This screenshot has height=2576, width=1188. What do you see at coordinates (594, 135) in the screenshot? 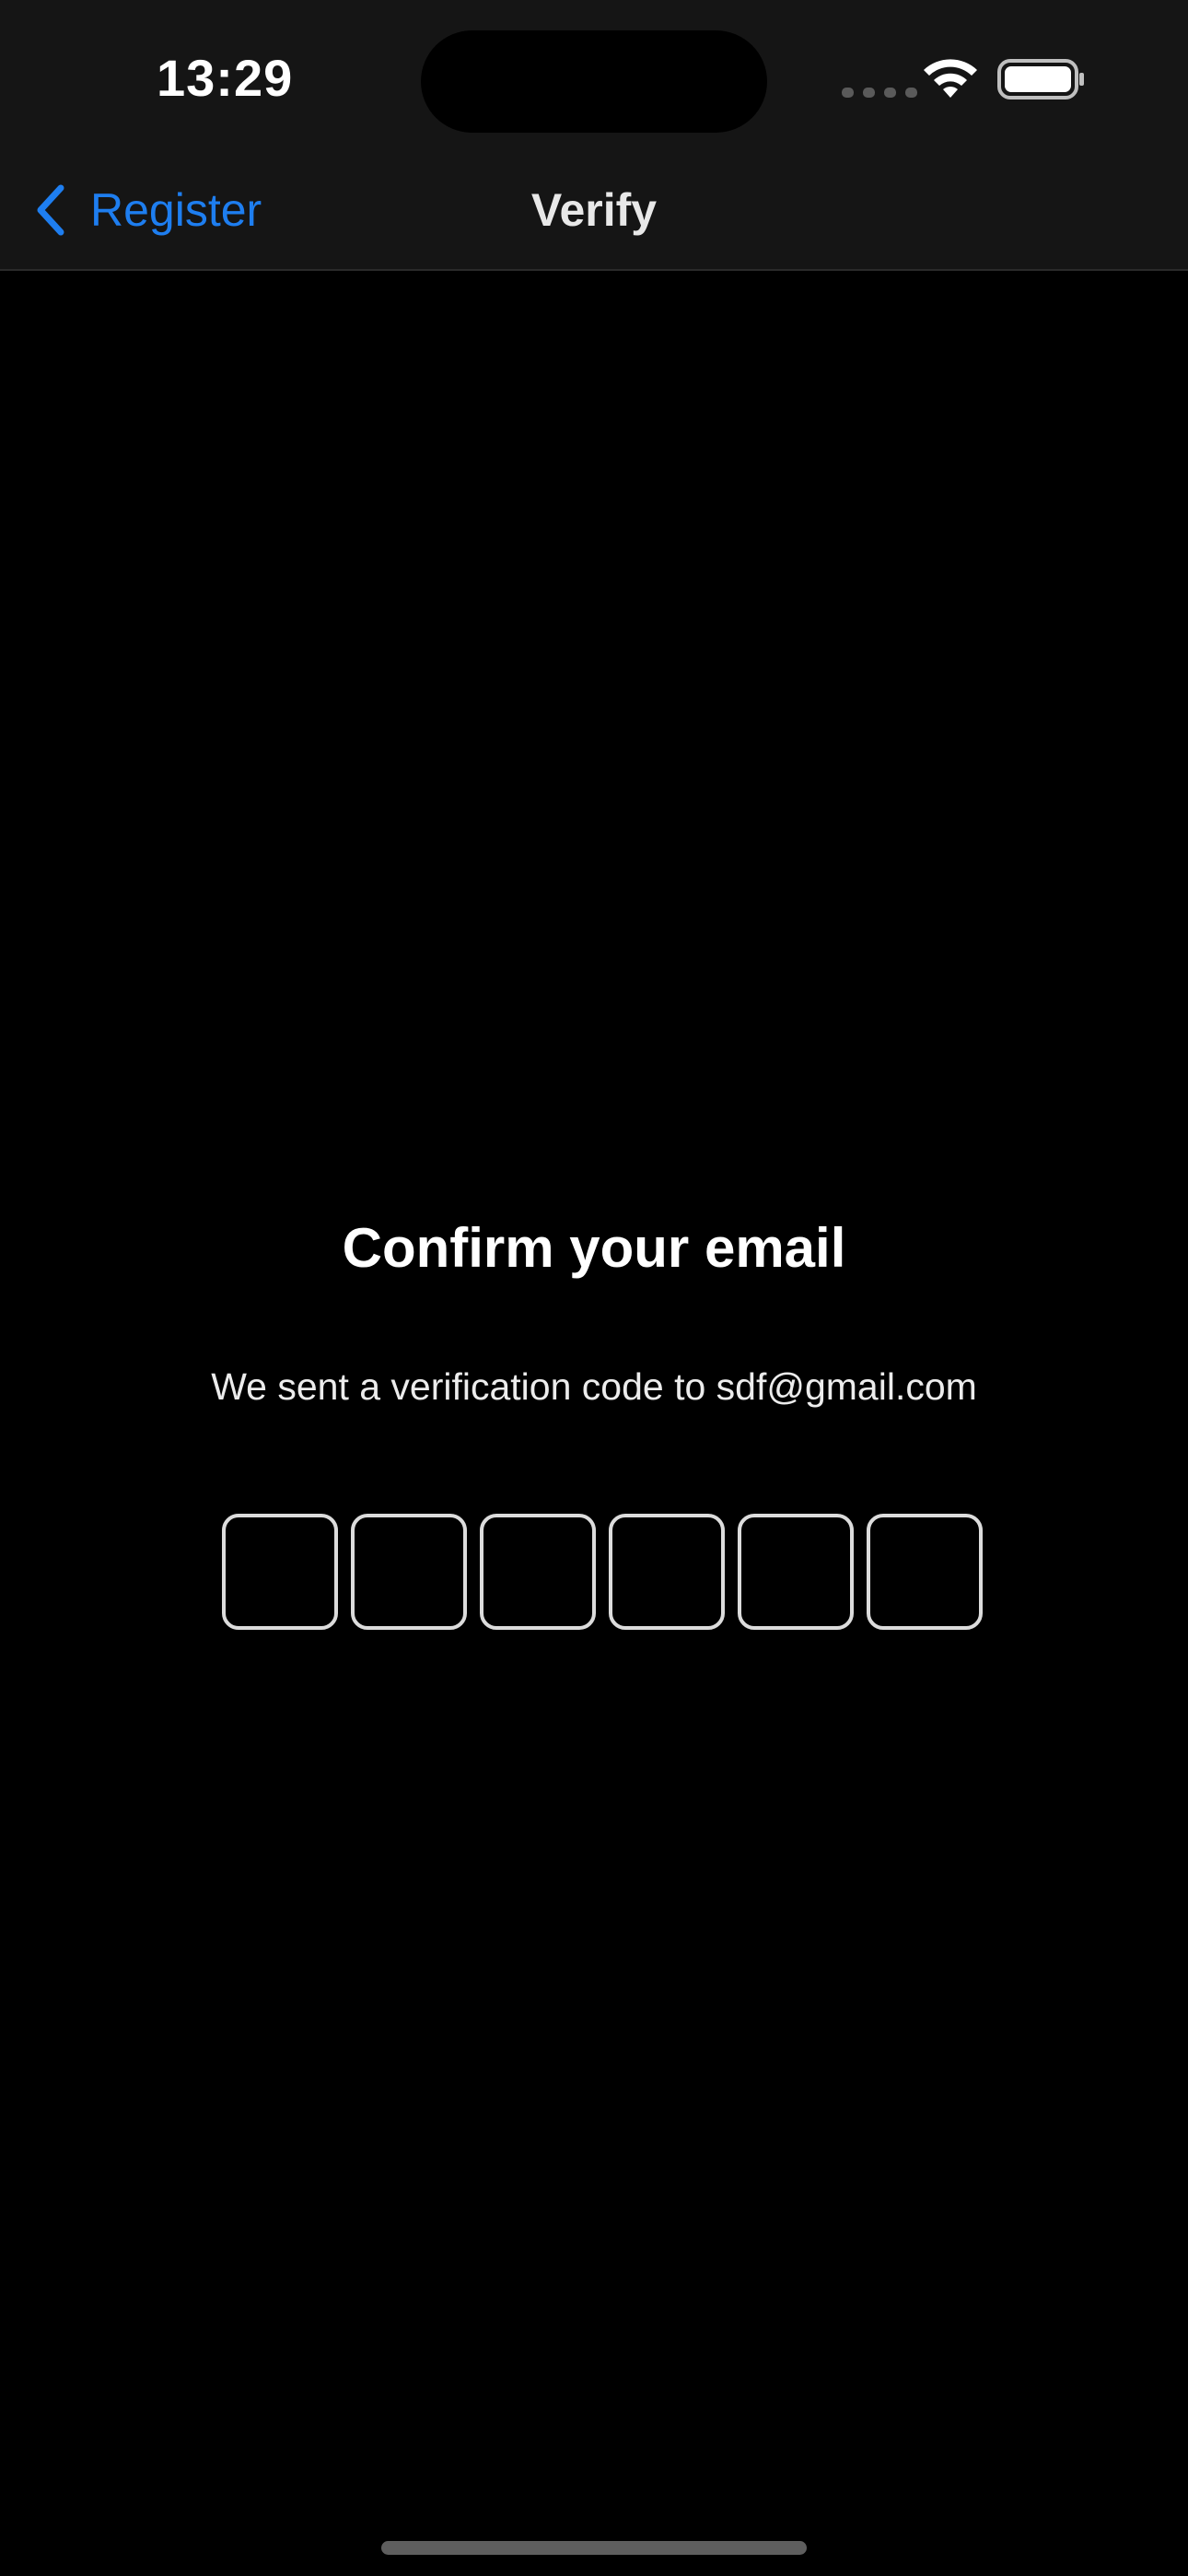
I see `header: 13:29 Register Verify` at bounding box center [594, 135].